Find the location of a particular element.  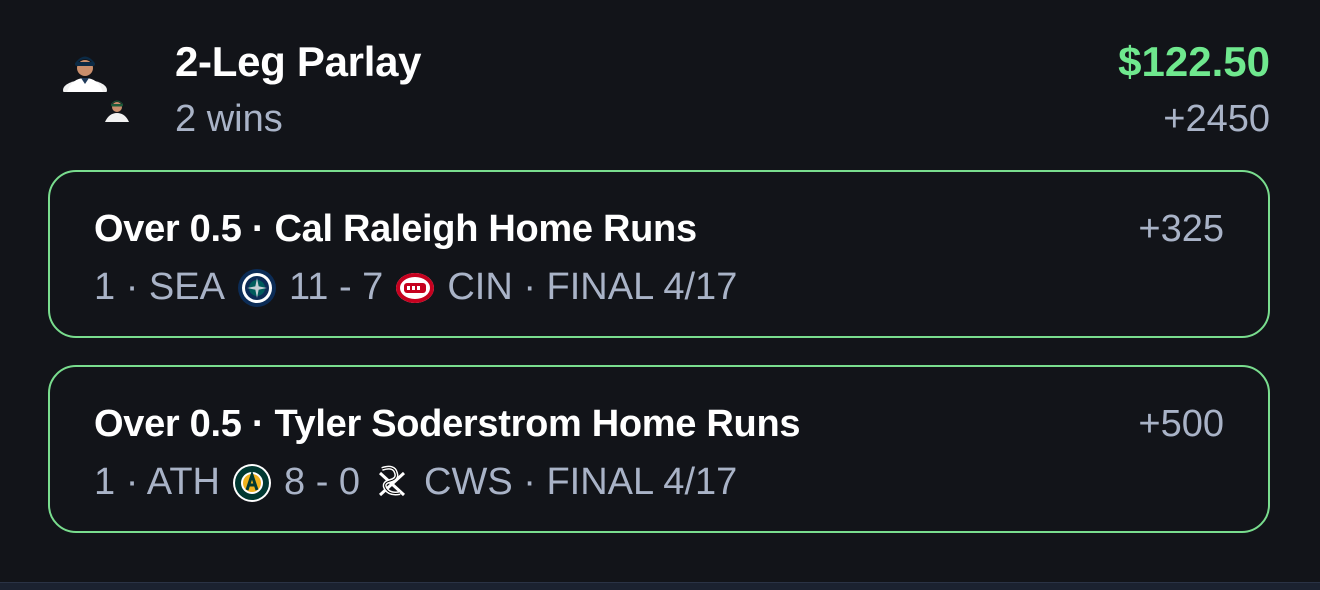

leg-title: Over 0.5 · Cal Raleigh Home Runs is located at coordinates (395, 229).